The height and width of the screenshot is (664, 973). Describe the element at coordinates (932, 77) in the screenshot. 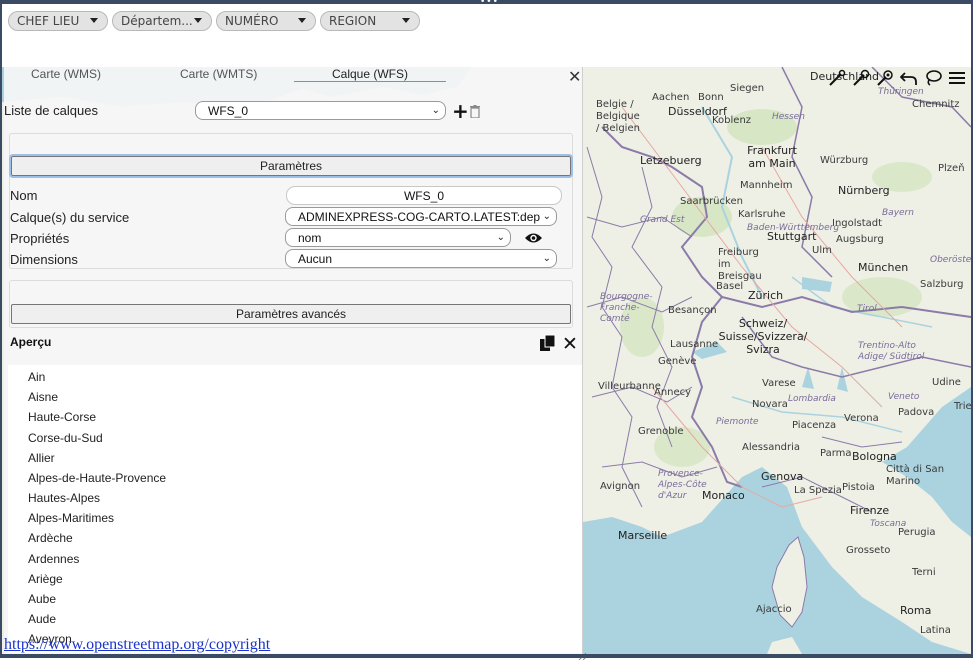

I see `lasso-icon` at that location.